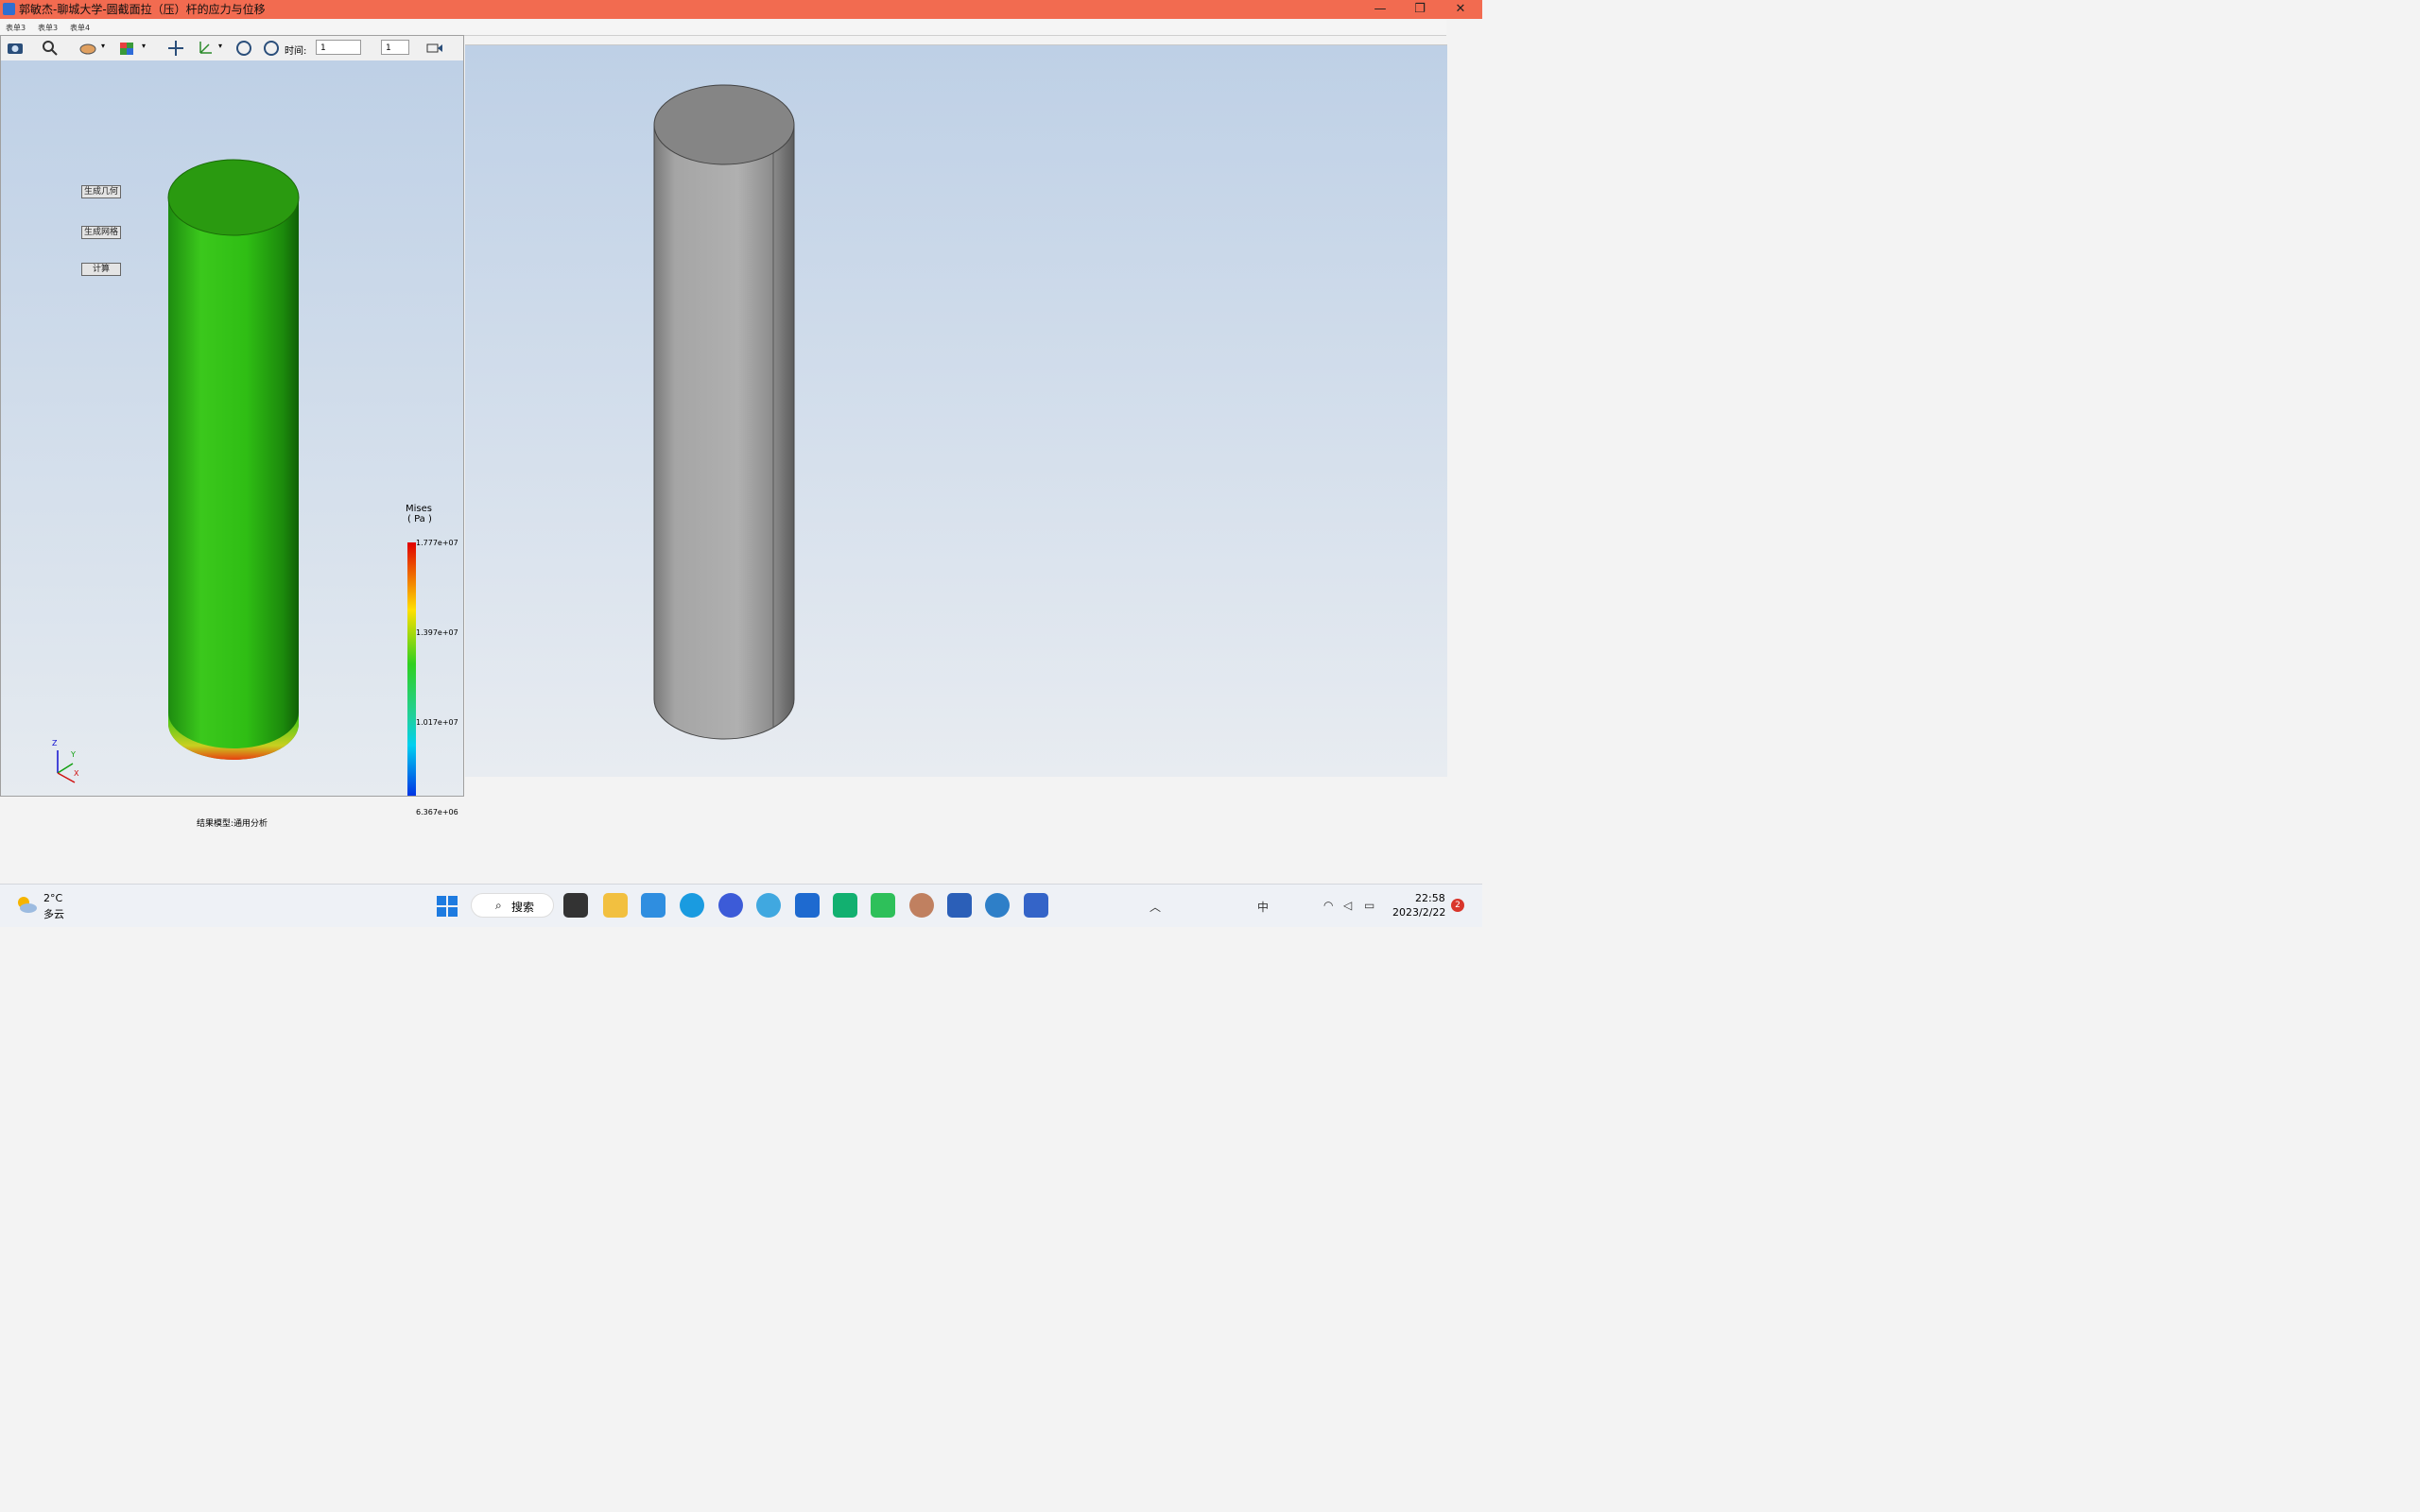  I want to click on legend-tick-min: 6.367e+06, so click(437, 812).